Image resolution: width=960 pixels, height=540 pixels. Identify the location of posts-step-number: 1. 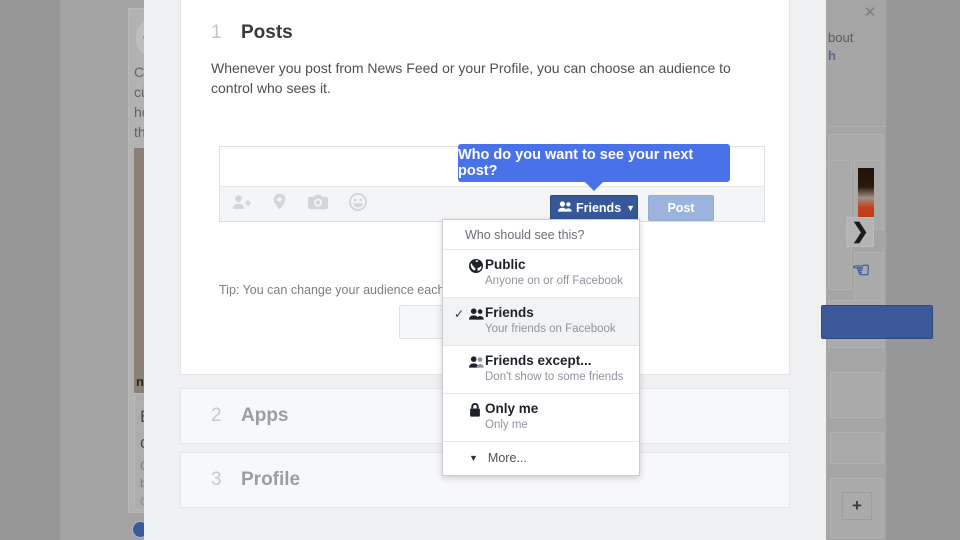
(216, 32).